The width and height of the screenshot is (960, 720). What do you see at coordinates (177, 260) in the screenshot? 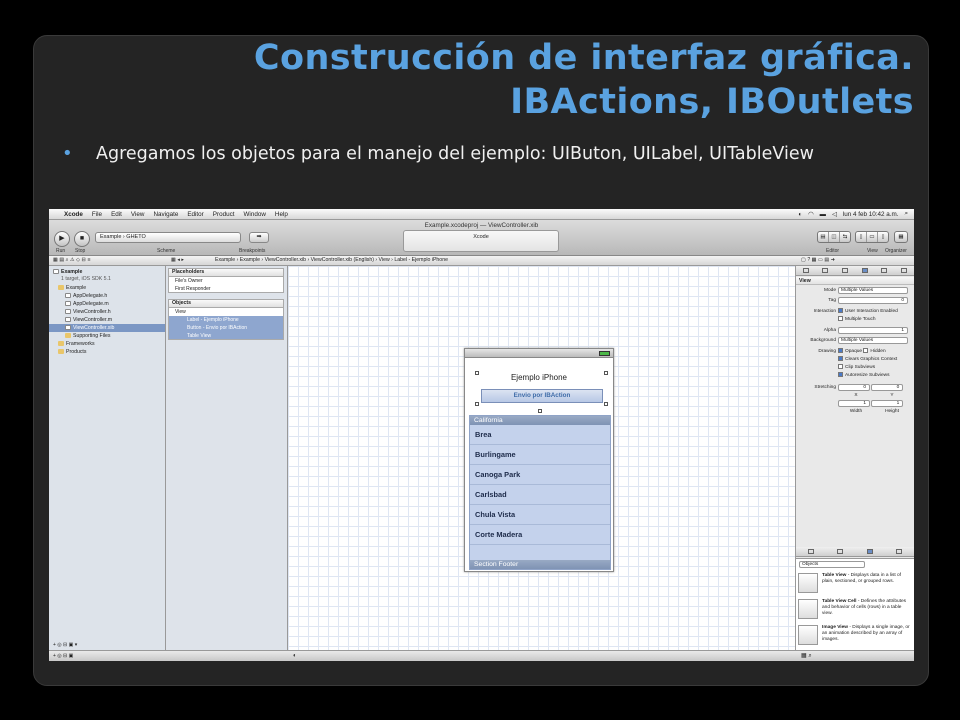
I see `outline-controls: ▦ ◂ ▸` at bounding box center [177, 260].